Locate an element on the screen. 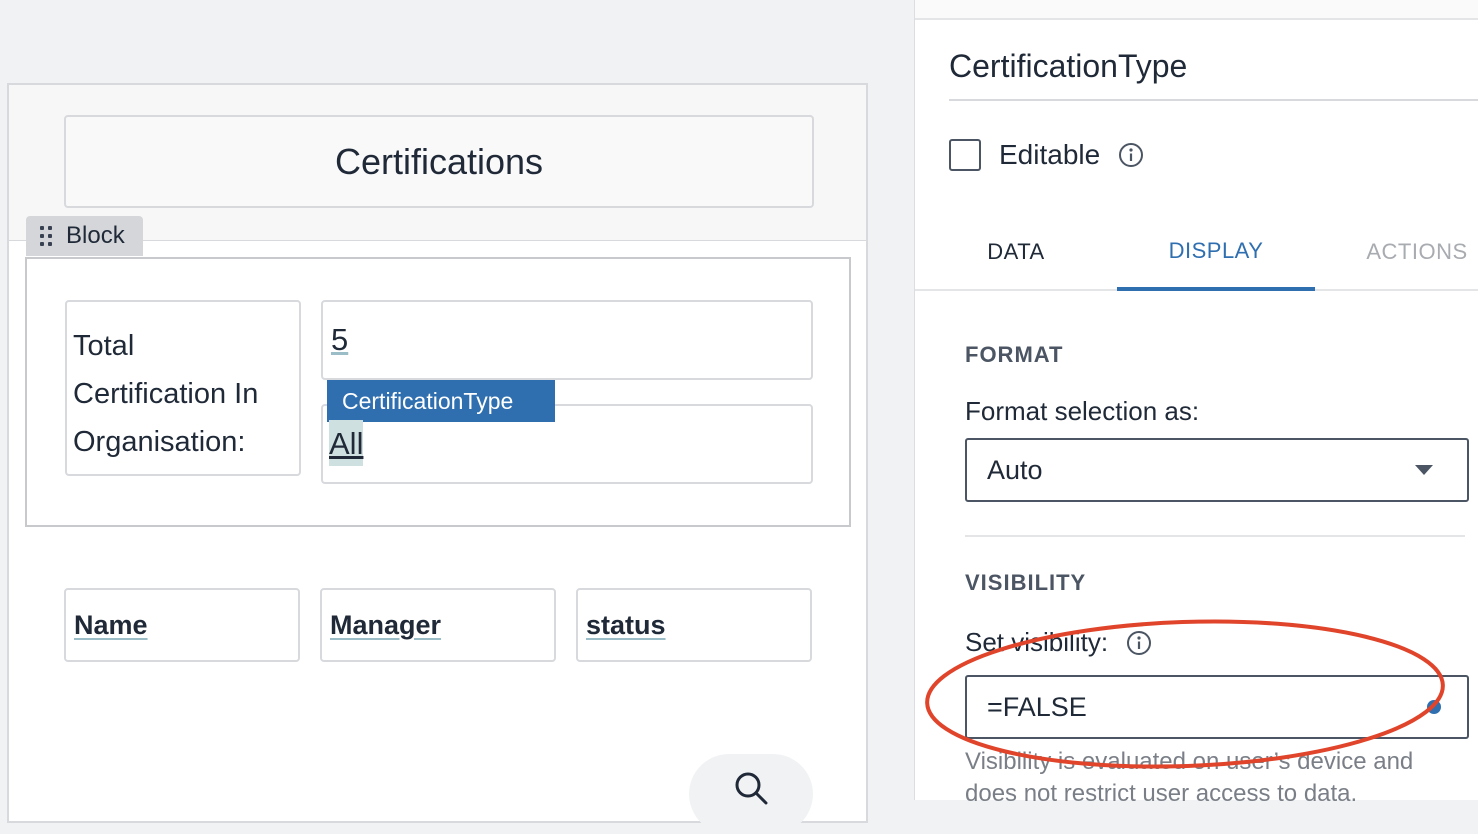 The height and width of the screenshot is (834, 1478). visibility-section-title: VISIBILITY is located at coordinates (1026, 582).